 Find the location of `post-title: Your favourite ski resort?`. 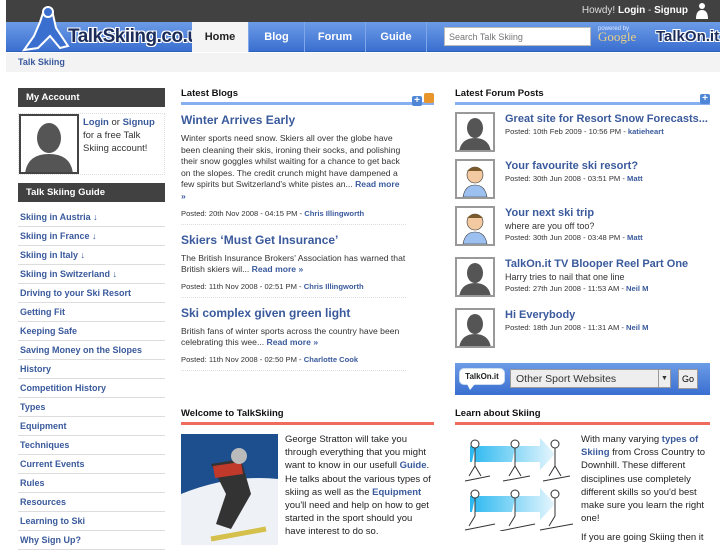

post-title: Your favourite ski resort? is located at coordinates (607, 165).